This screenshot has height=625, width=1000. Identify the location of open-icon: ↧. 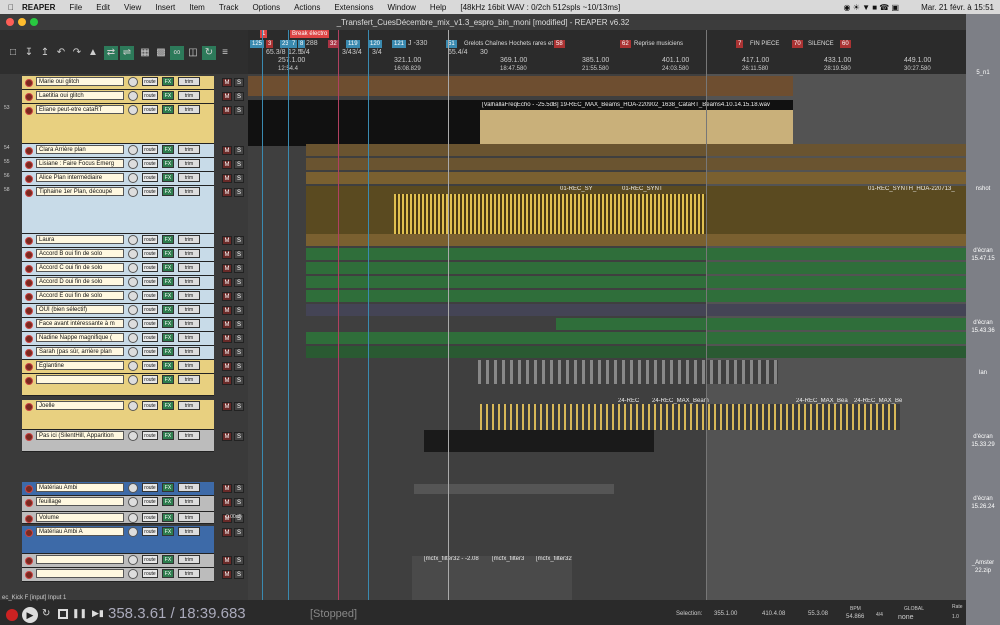
(29, 53).